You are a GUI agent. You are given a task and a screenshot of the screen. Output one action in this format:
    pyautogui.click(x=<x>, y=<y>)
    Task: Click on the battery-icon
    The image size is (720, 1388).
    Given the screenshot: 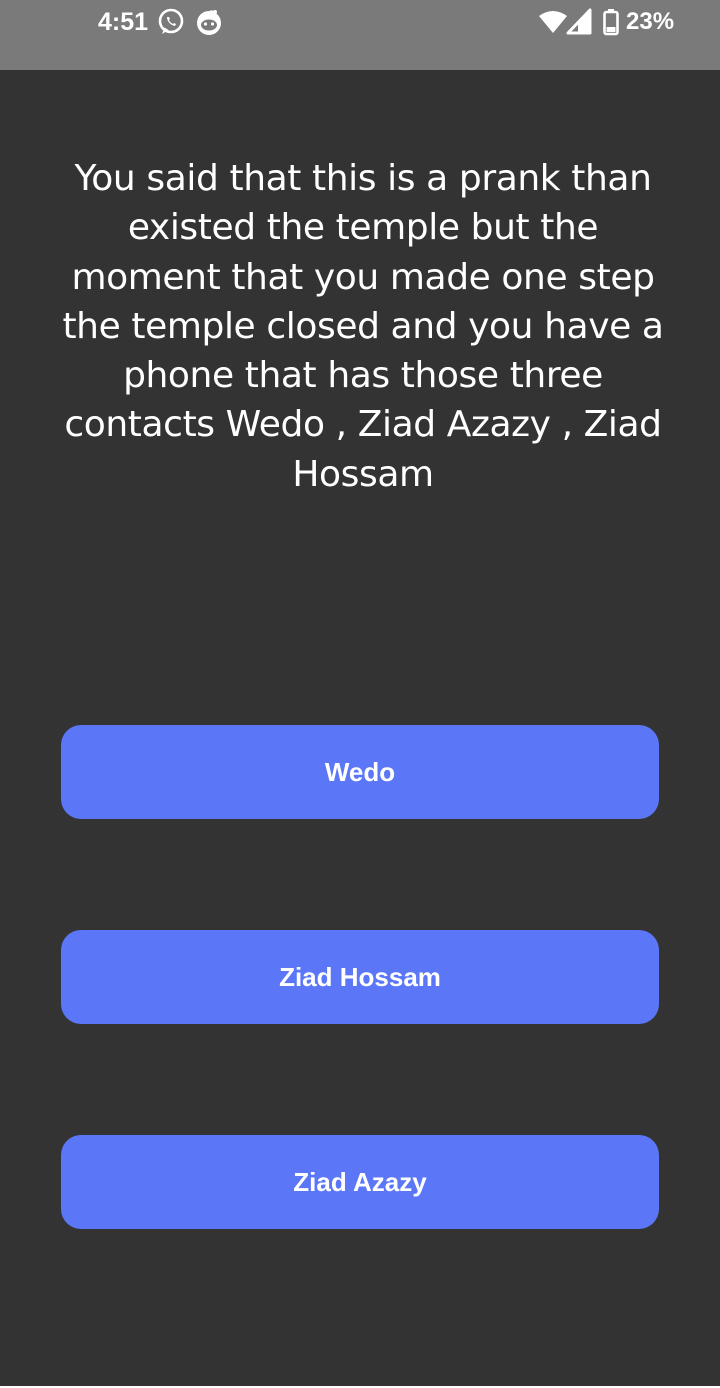 What is the action you would take?
    pyautogui.click(x=611, y=22)
    